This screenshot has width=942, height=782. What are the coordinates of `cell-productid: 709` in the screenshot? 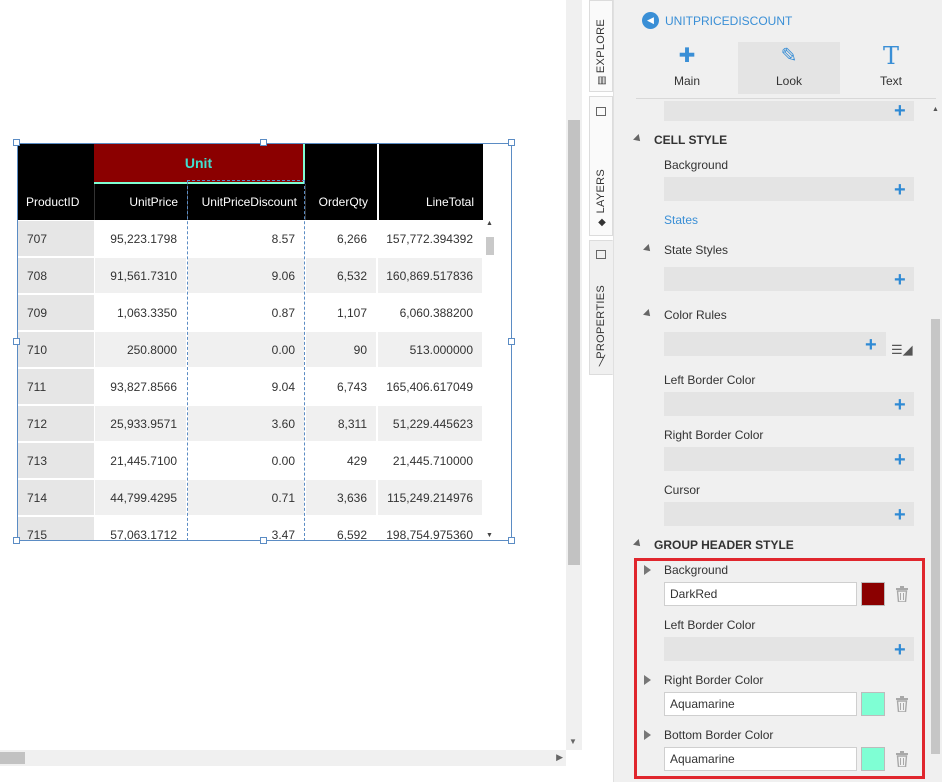 It's located at (56, 312).